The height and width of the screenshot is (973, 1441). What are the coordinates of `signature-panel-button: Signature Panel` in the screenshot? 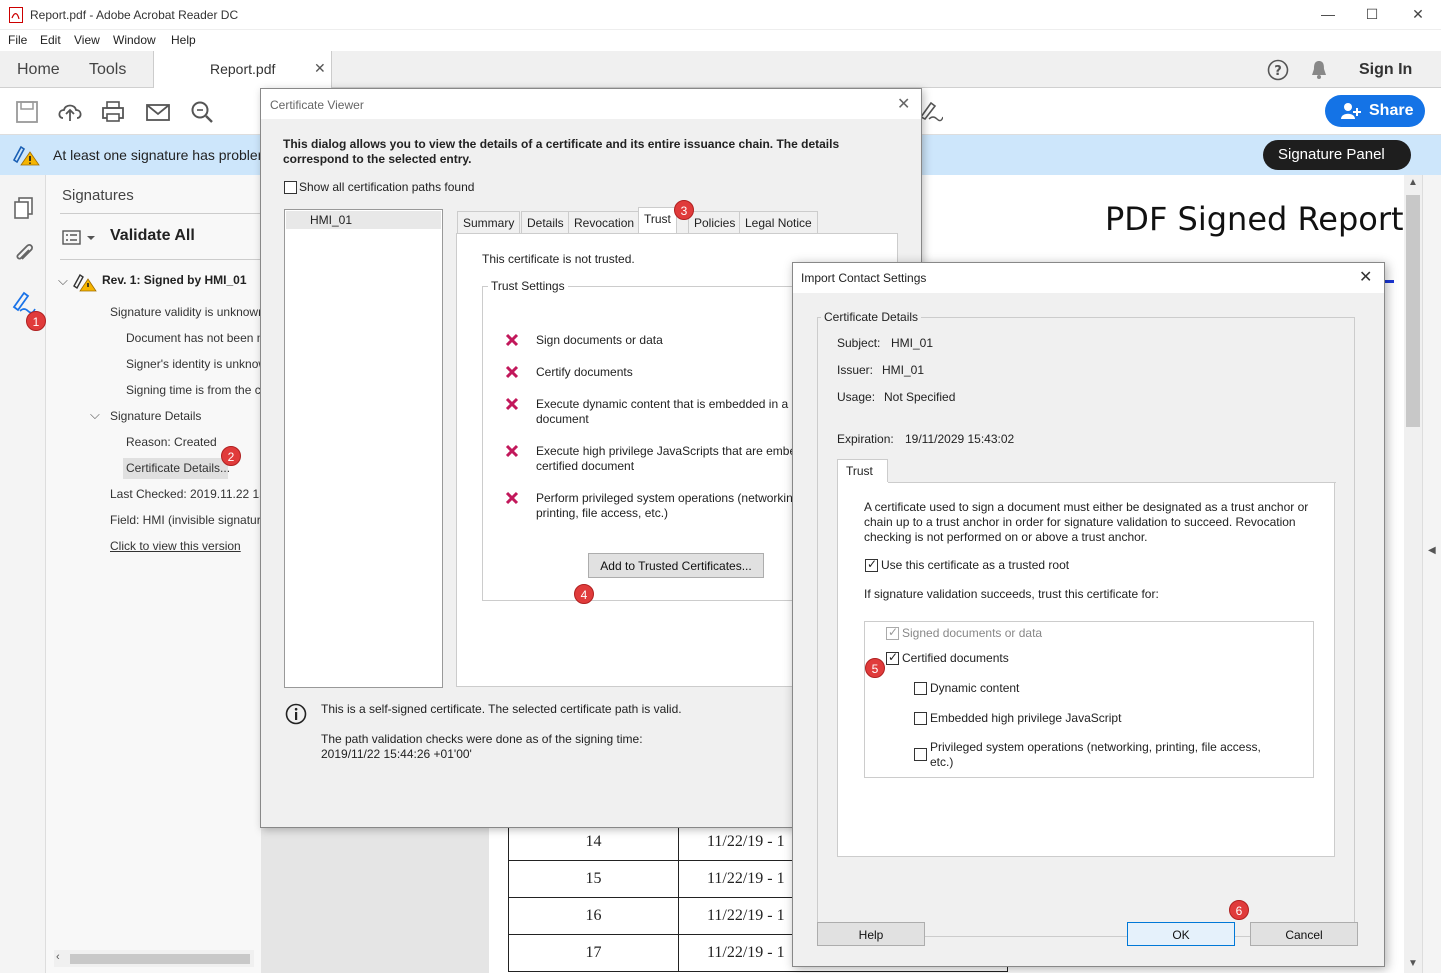 It's located at (1337, 155).